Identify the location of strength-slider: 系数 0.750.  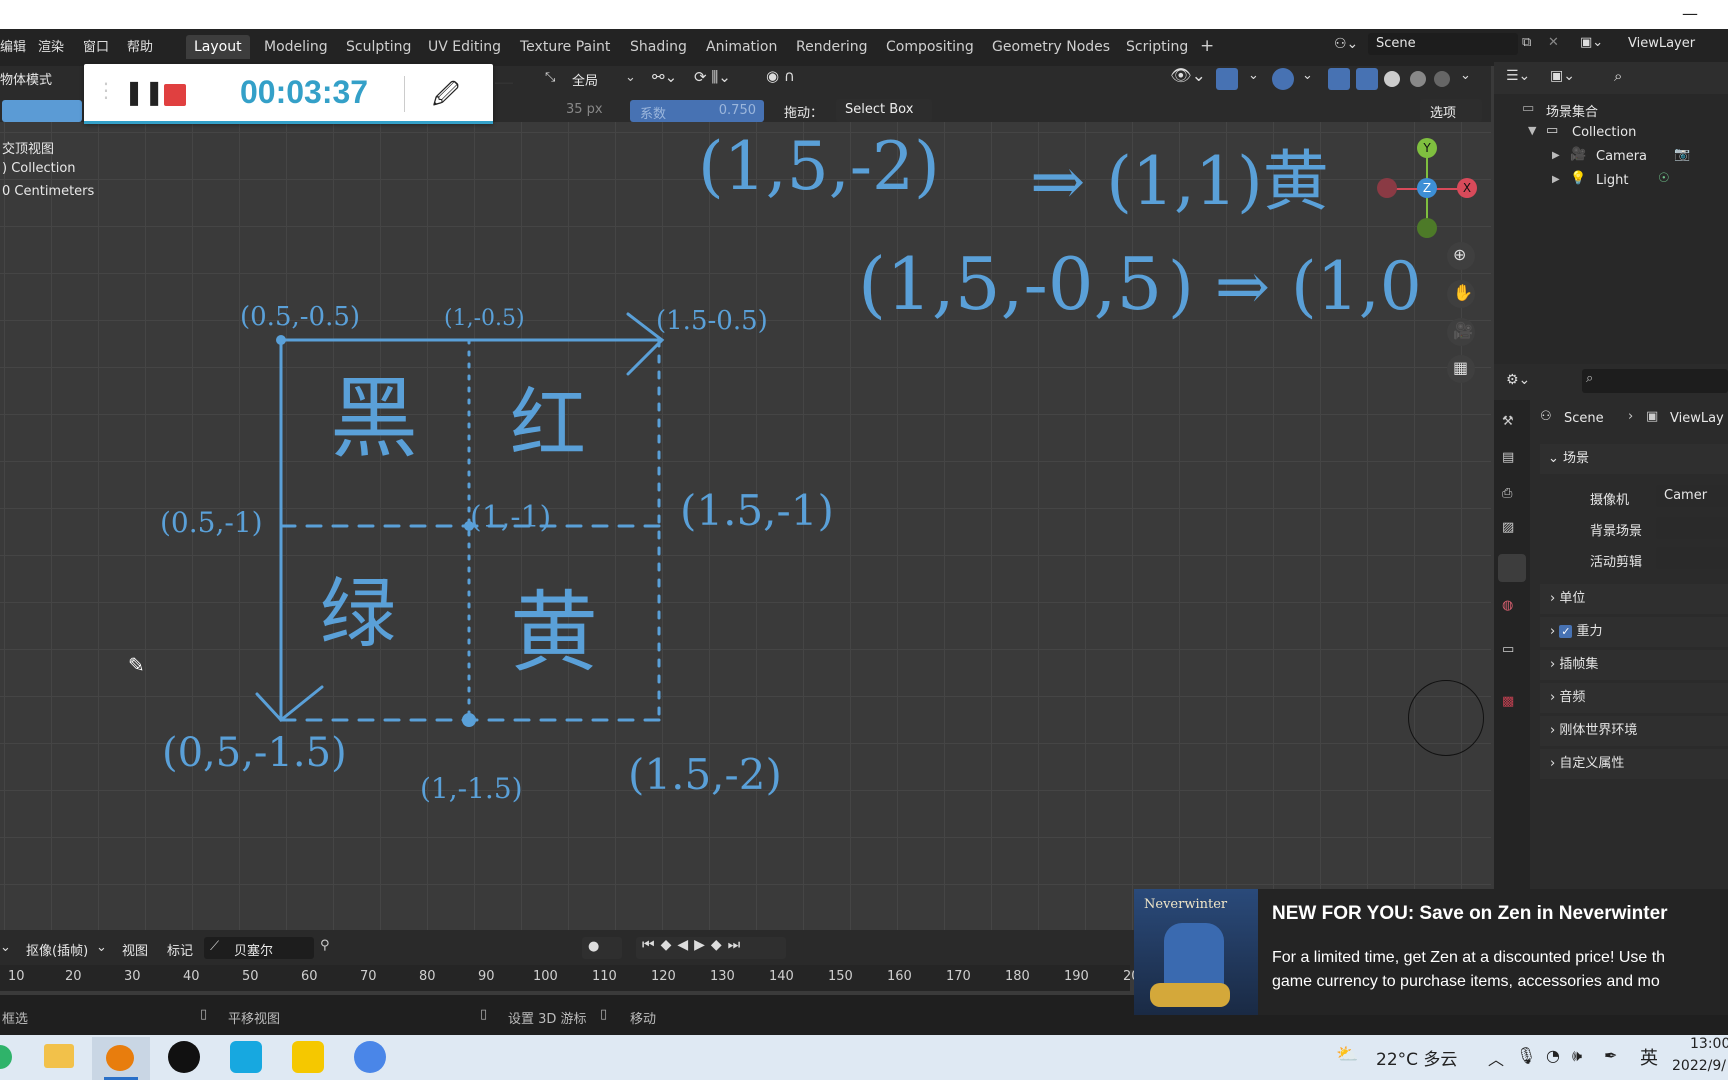
(697, 111).